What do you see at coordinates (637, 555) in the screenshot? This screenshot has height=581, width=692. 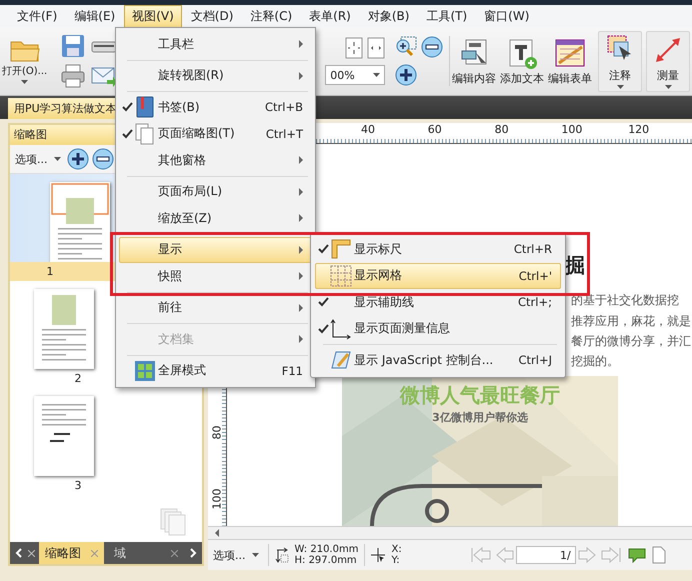 I see `comment-icon` at bounding box center [637, 555].